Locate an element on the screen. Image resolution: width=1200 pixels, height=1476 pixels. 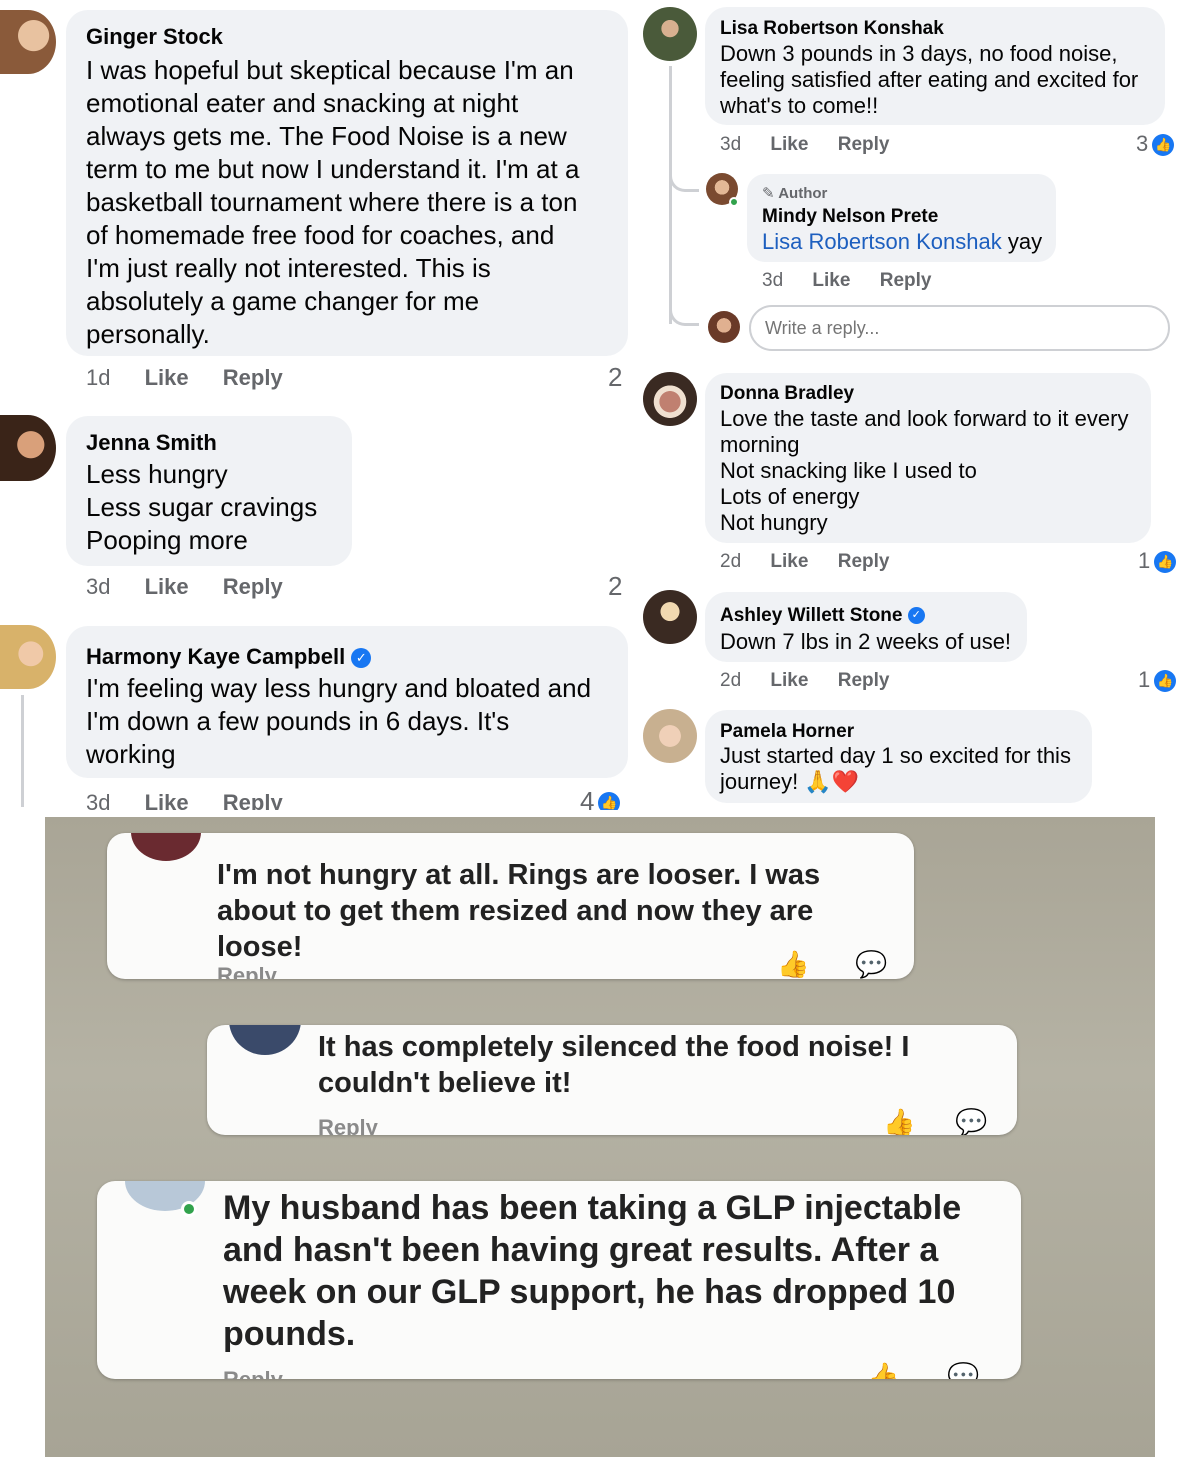
avatar-jenna-smith is located at coordinates (28, 448).